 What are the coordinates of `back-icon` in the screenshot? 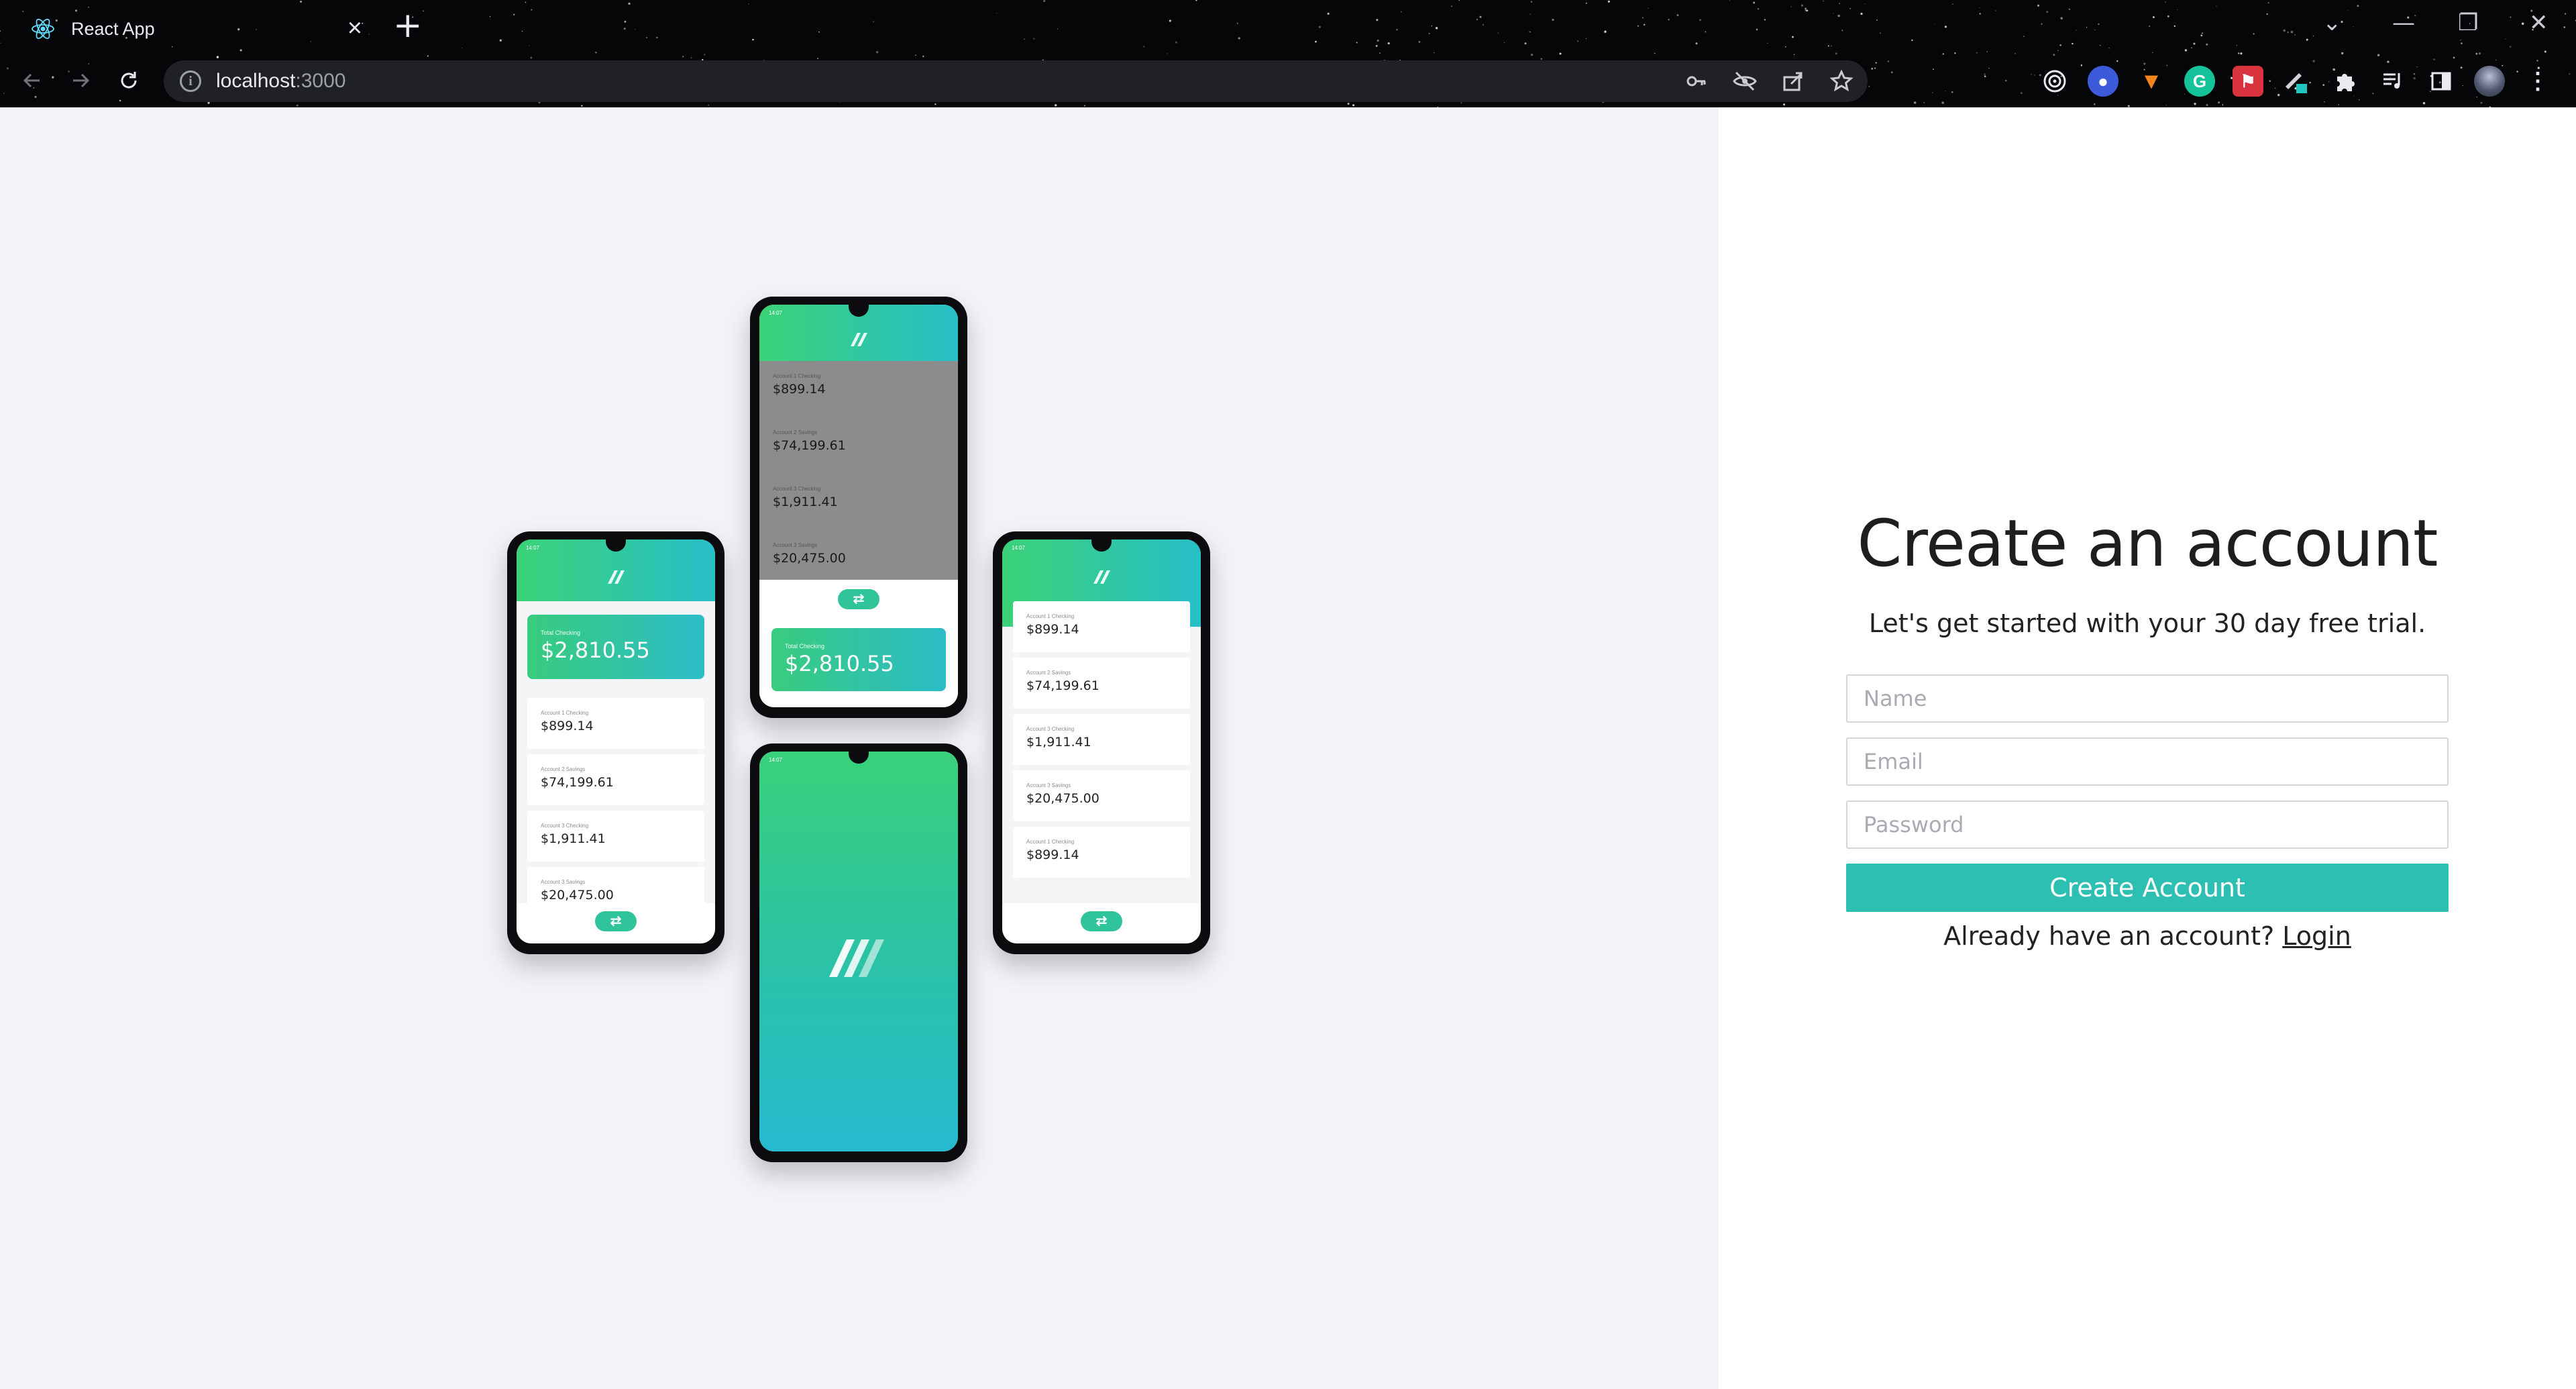 It's located at (32, 81).